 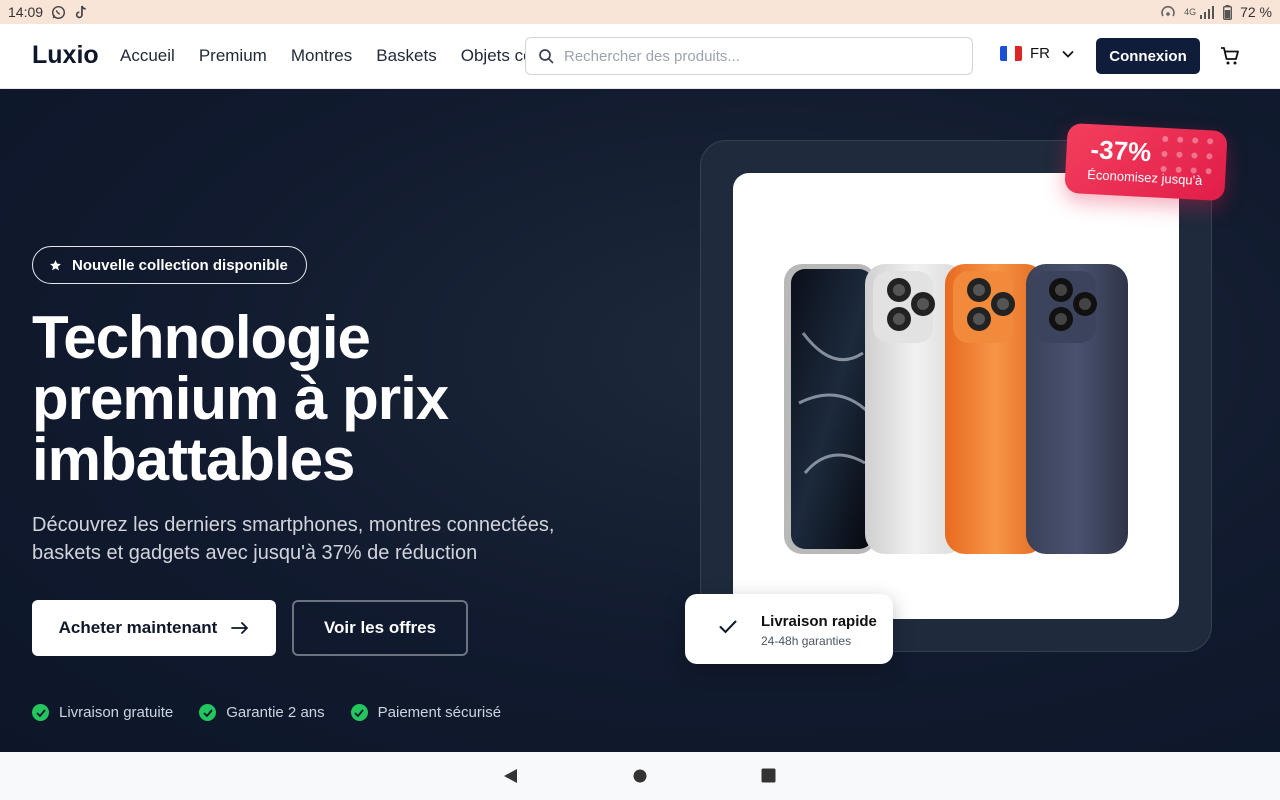 What do you see at coordinates (1148, 56) in the screenshot?
I see `login-button: Connexion` at bounding box center [1148, 56].